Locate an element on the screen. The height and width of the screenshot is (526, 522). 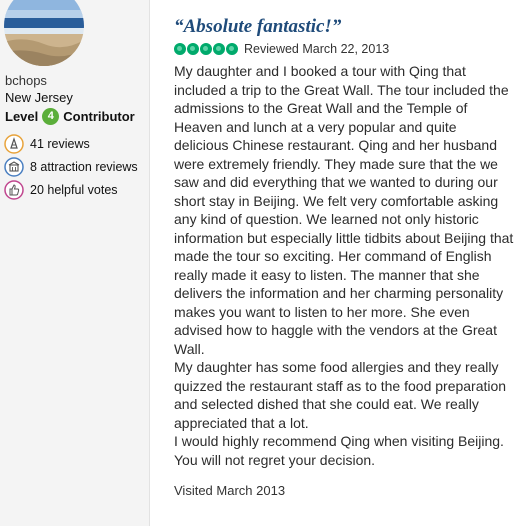
stat-helpful-votes: 20 helpful votes is located at coordinates (61, 190).